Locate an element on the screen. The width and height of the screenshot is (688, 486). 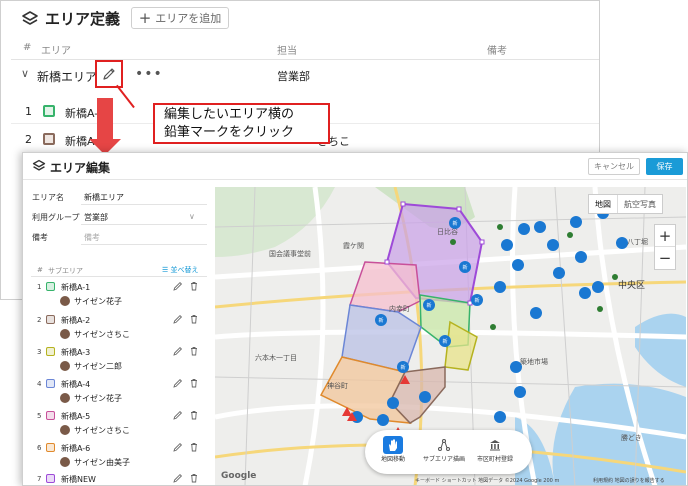
memo-input: 備考 is located at coordinates (92, 237).